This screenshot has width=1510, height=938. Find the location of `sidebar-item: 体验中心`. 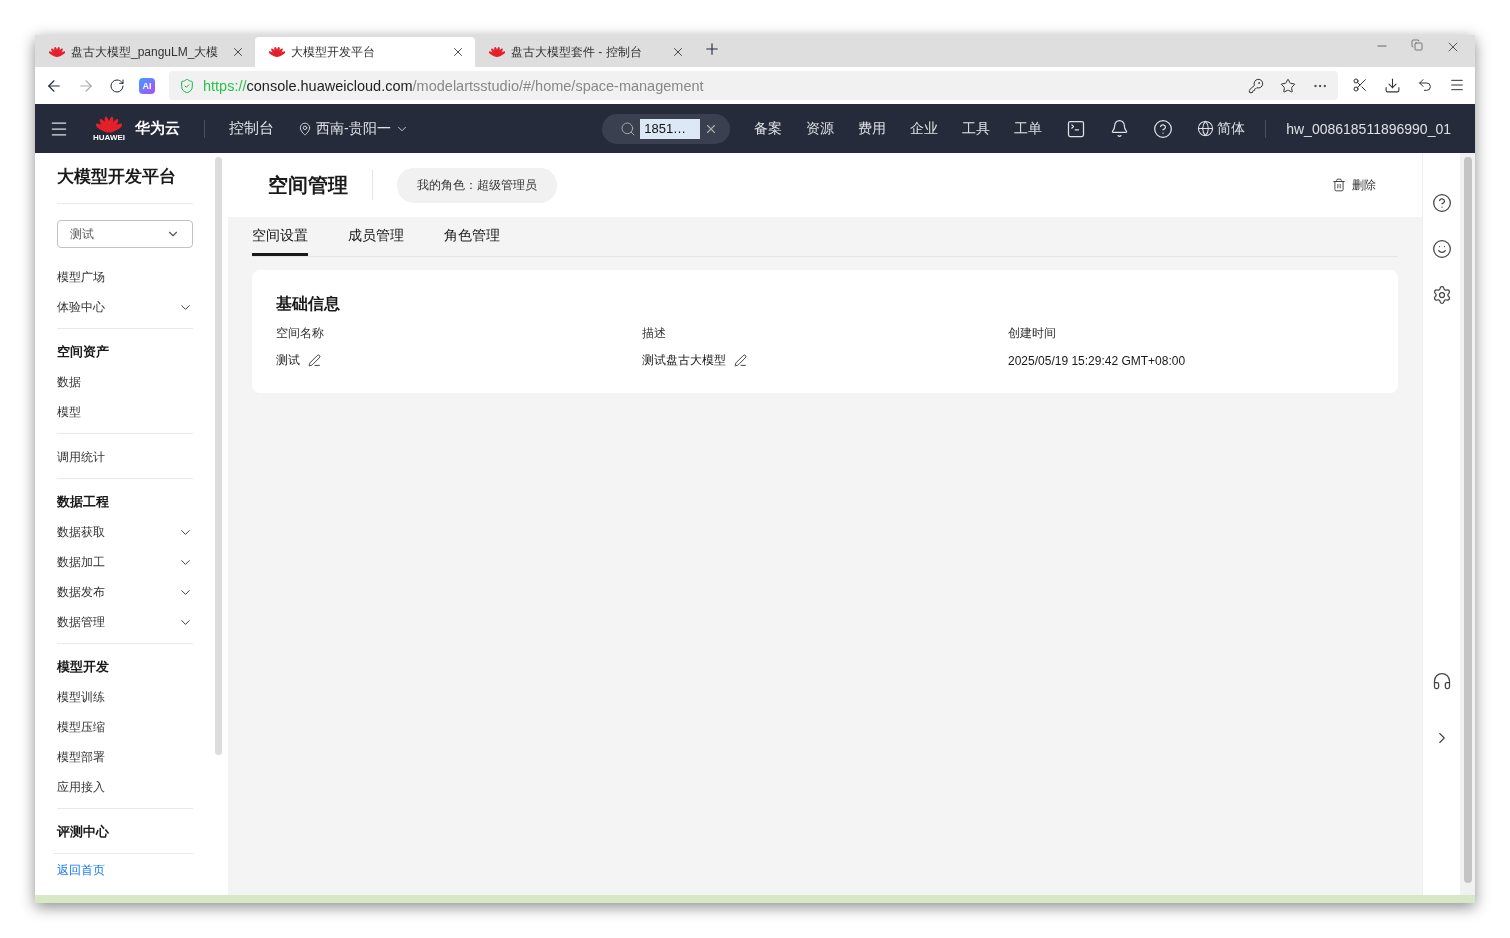

sidebar-item: 体验中心 is located at coordinates (125, 307).